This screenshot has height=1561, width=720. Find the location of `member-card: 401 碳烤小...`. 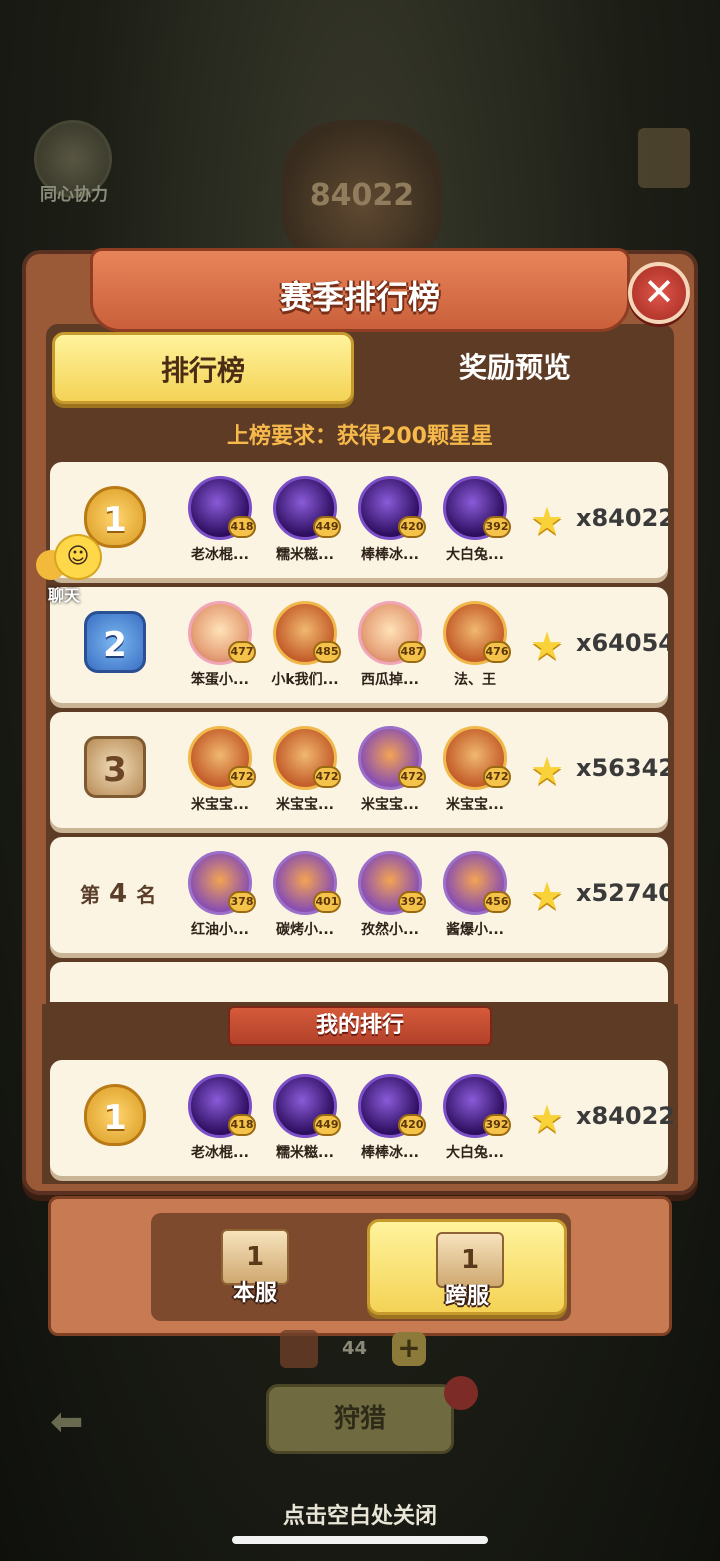

member-card: 401 碳烤小... is located at coordinates (305, 897).